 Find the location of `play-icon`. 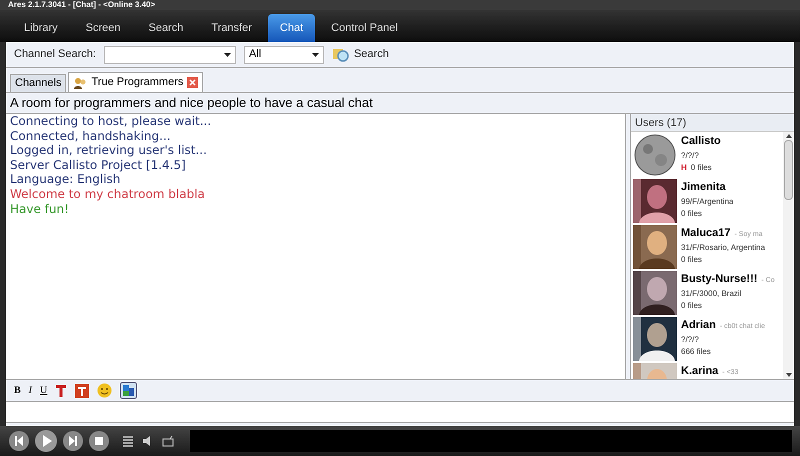

play-icon is located at coordinates (46, 441).